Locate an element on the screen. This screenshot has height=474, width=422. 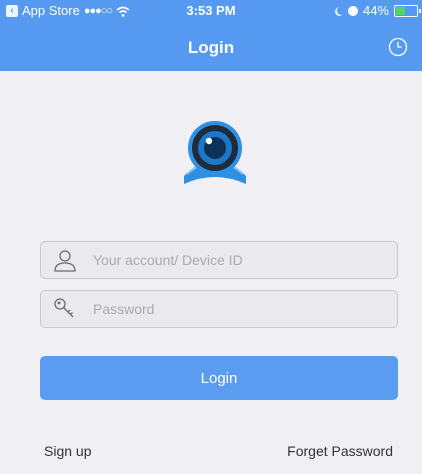
sign-up-link: Sign up is located at coordinates (67, 451).